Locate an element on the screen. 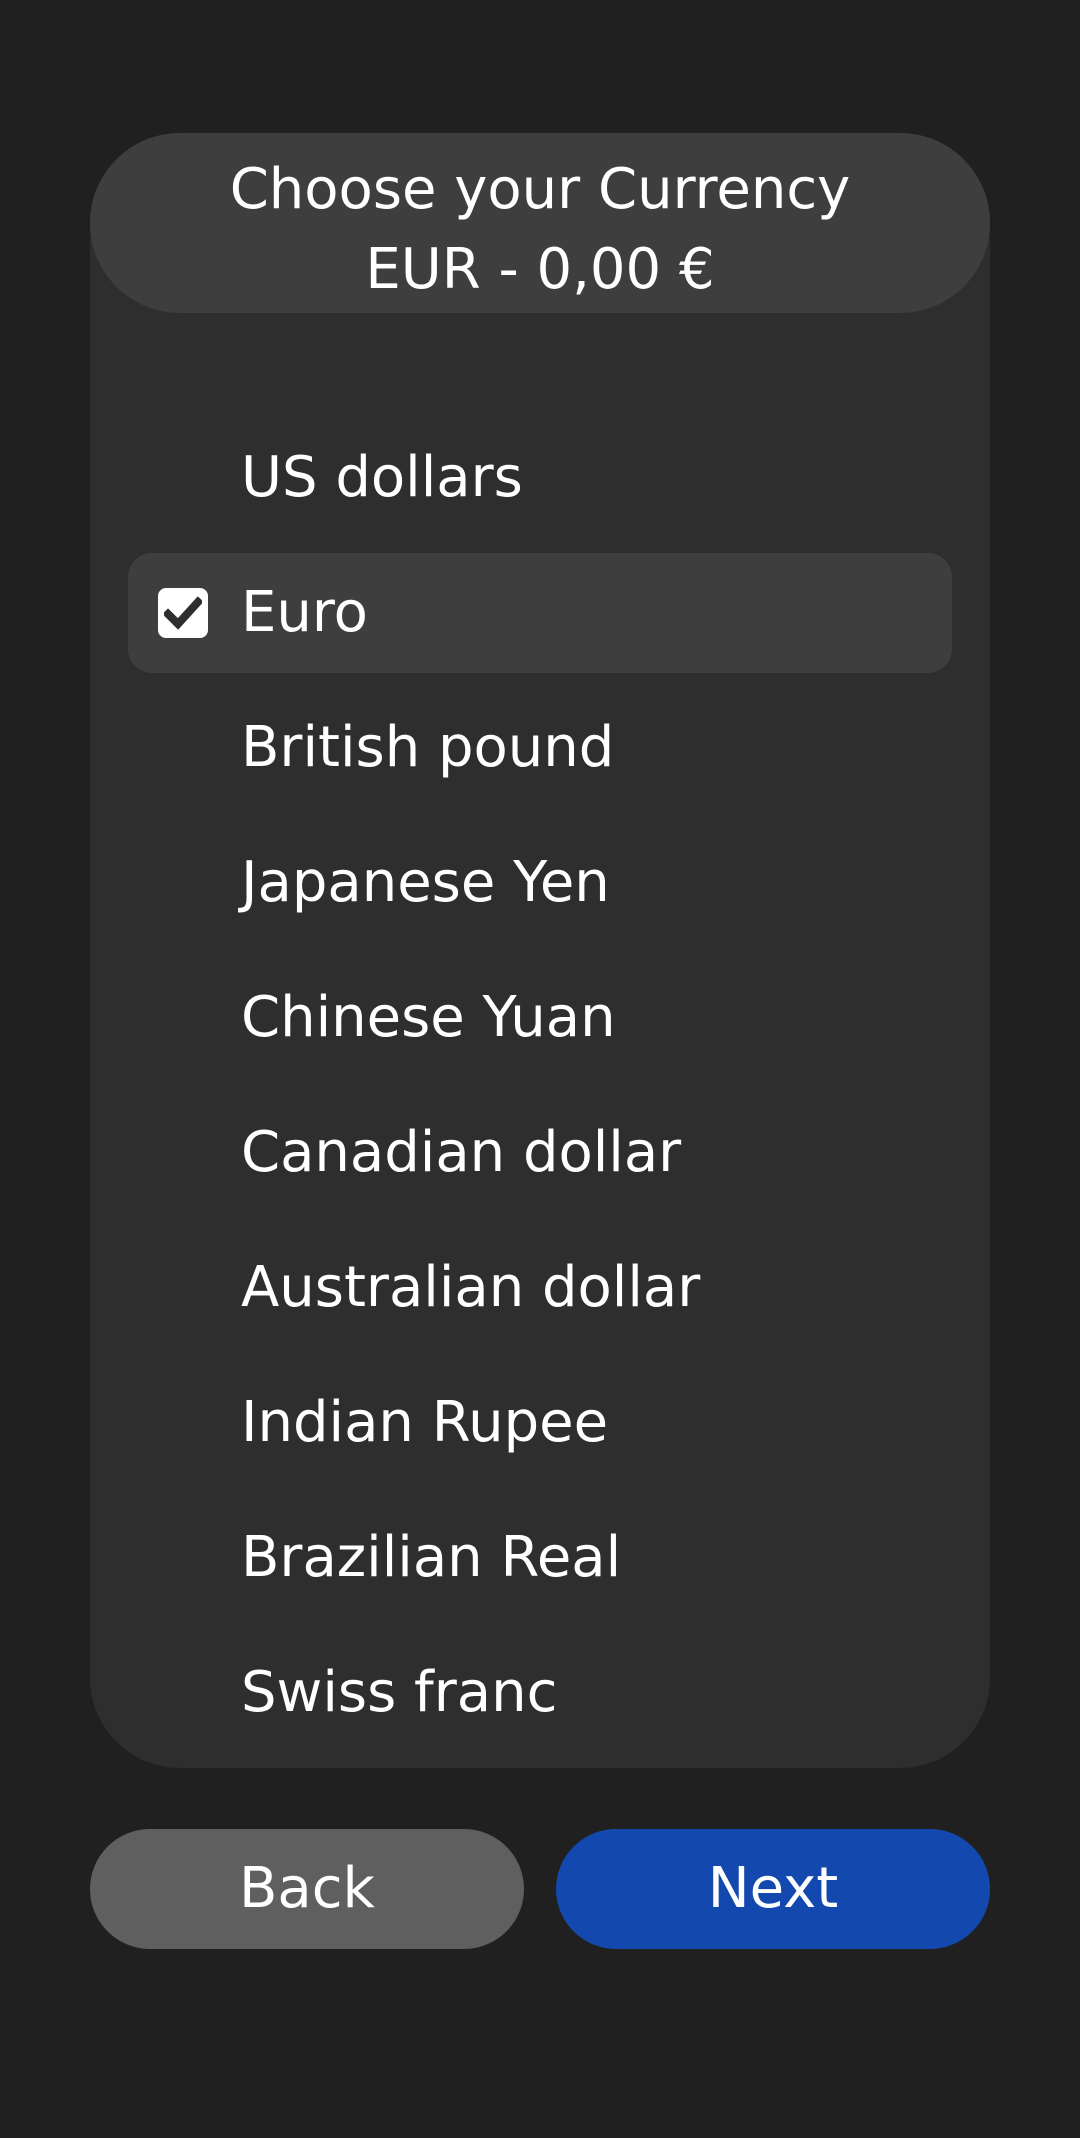 This screenshot has height=2138, width=1080. currency-option-label: Australian dollar is located at coordinates (471, 1287).